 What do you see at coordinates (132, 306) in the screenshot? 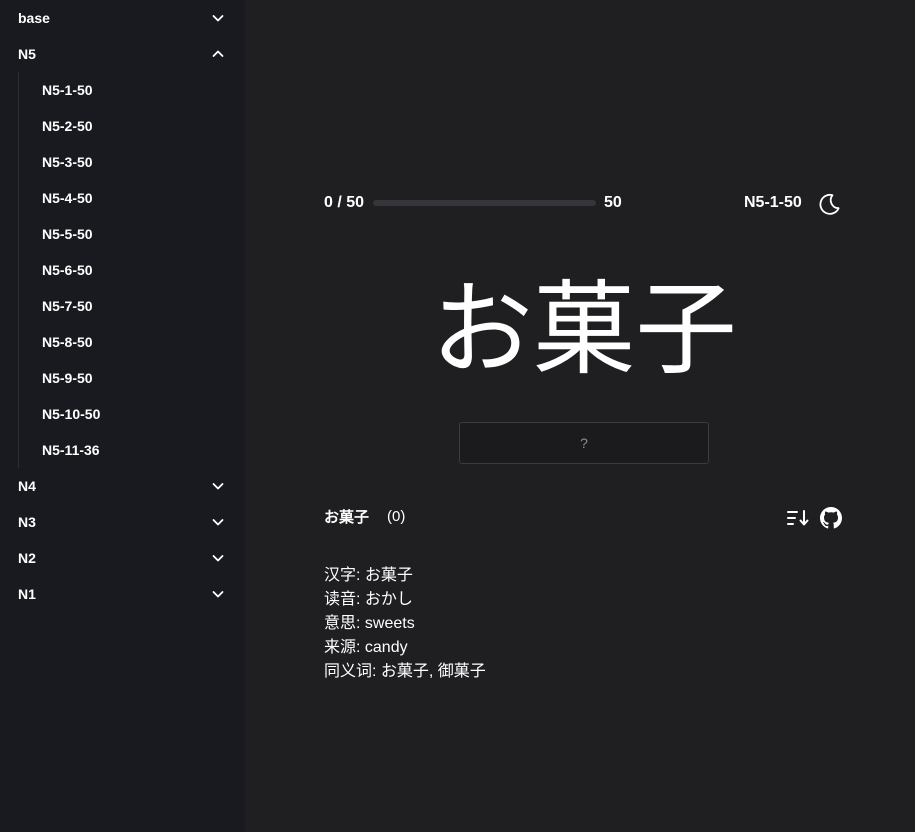
I see `sidebar-item-n5-7-50: N5-7-50` at bounding box center [132, 306].